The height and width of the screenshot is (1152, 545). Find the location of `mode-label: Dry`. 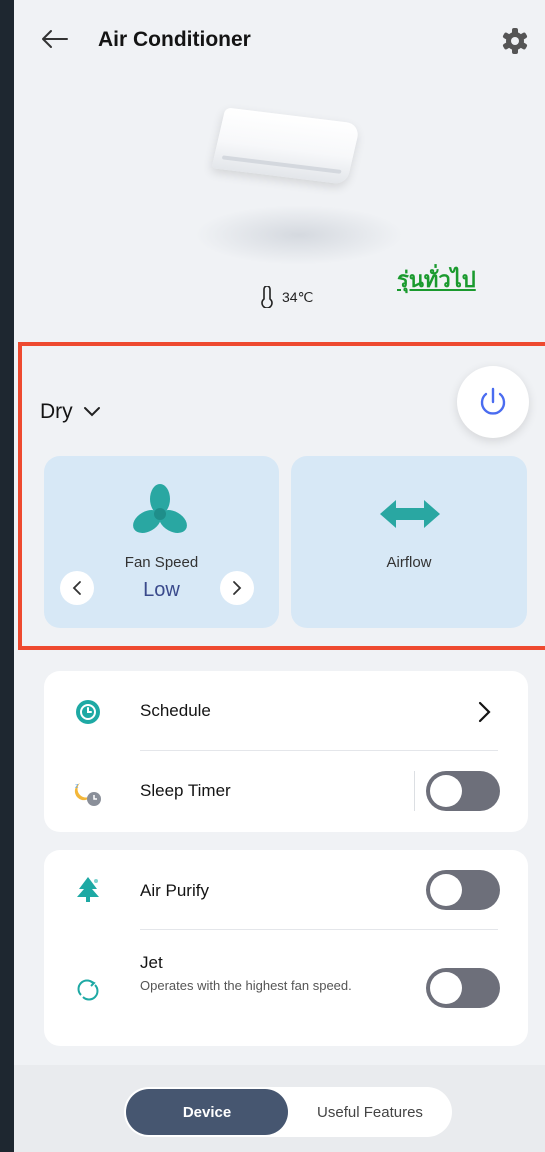

mode-label: Dry is located at coordinates (56, 411).